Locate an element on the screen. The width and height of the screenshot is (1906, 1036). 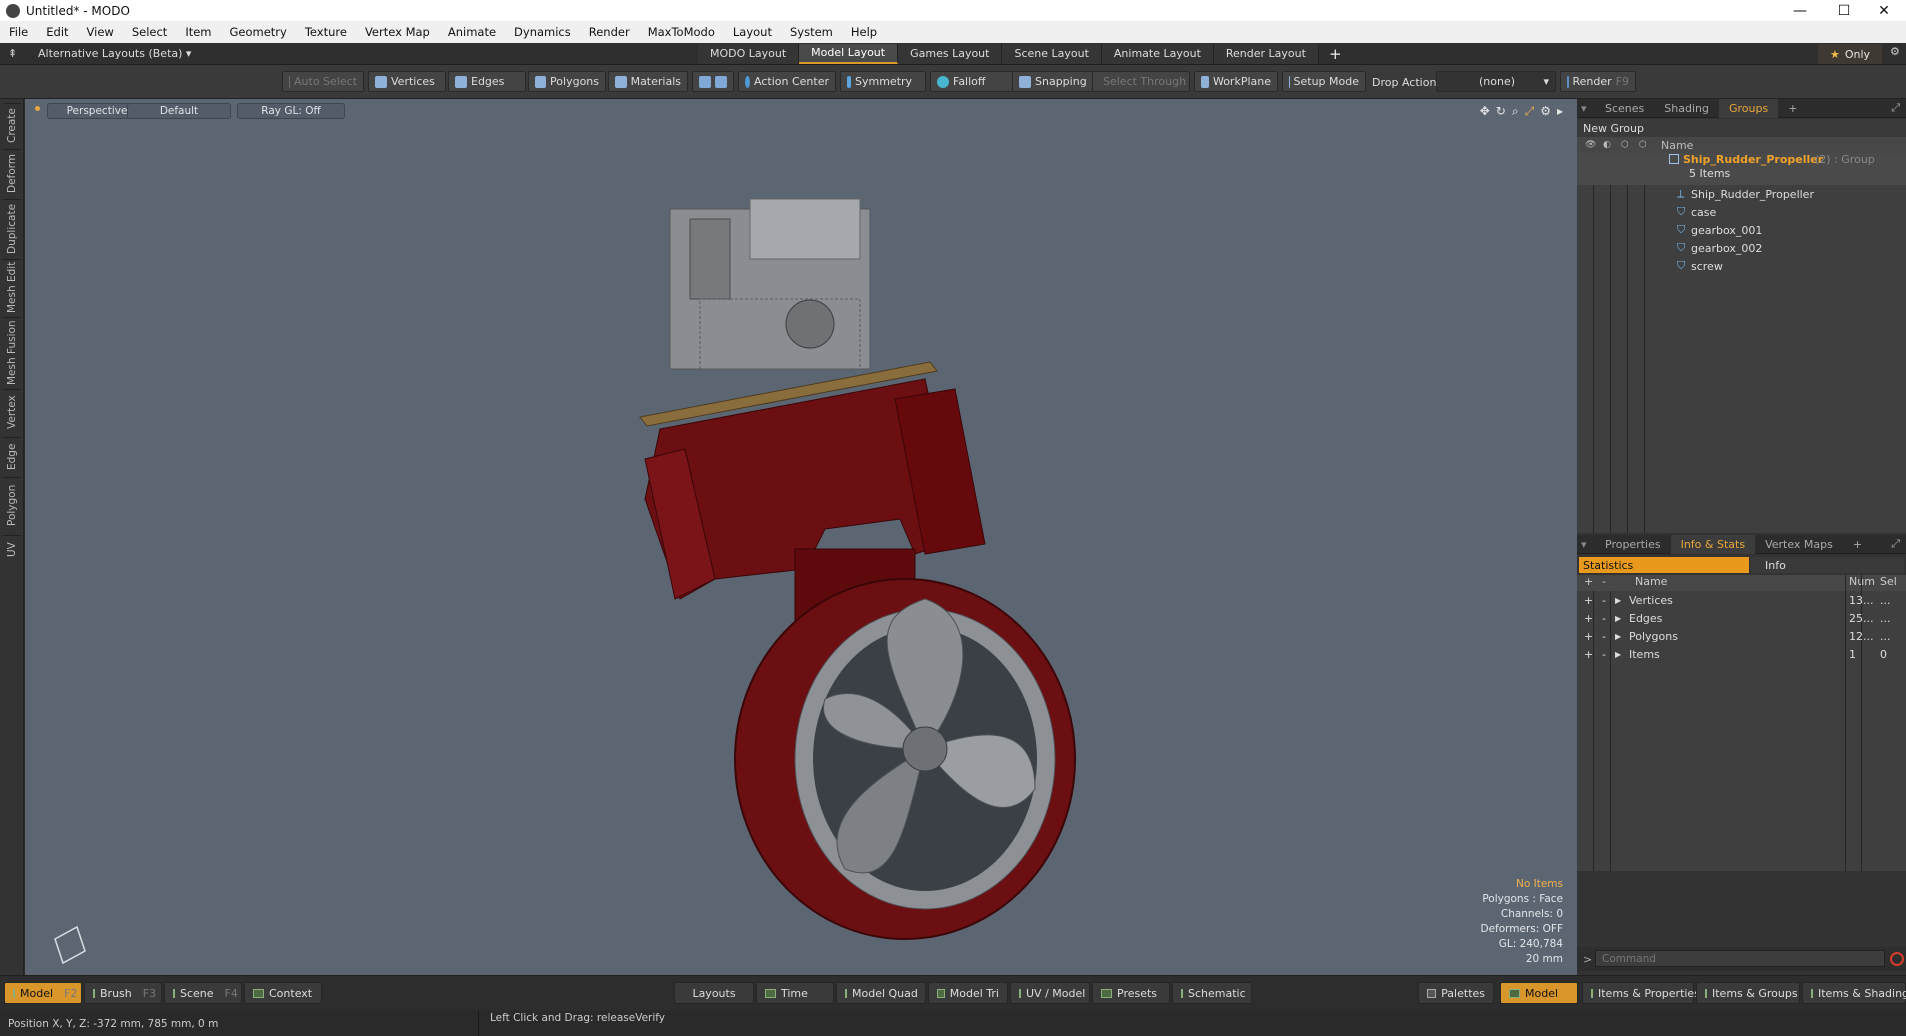
tab-deform: Deform is located at coordinates (12, 173).